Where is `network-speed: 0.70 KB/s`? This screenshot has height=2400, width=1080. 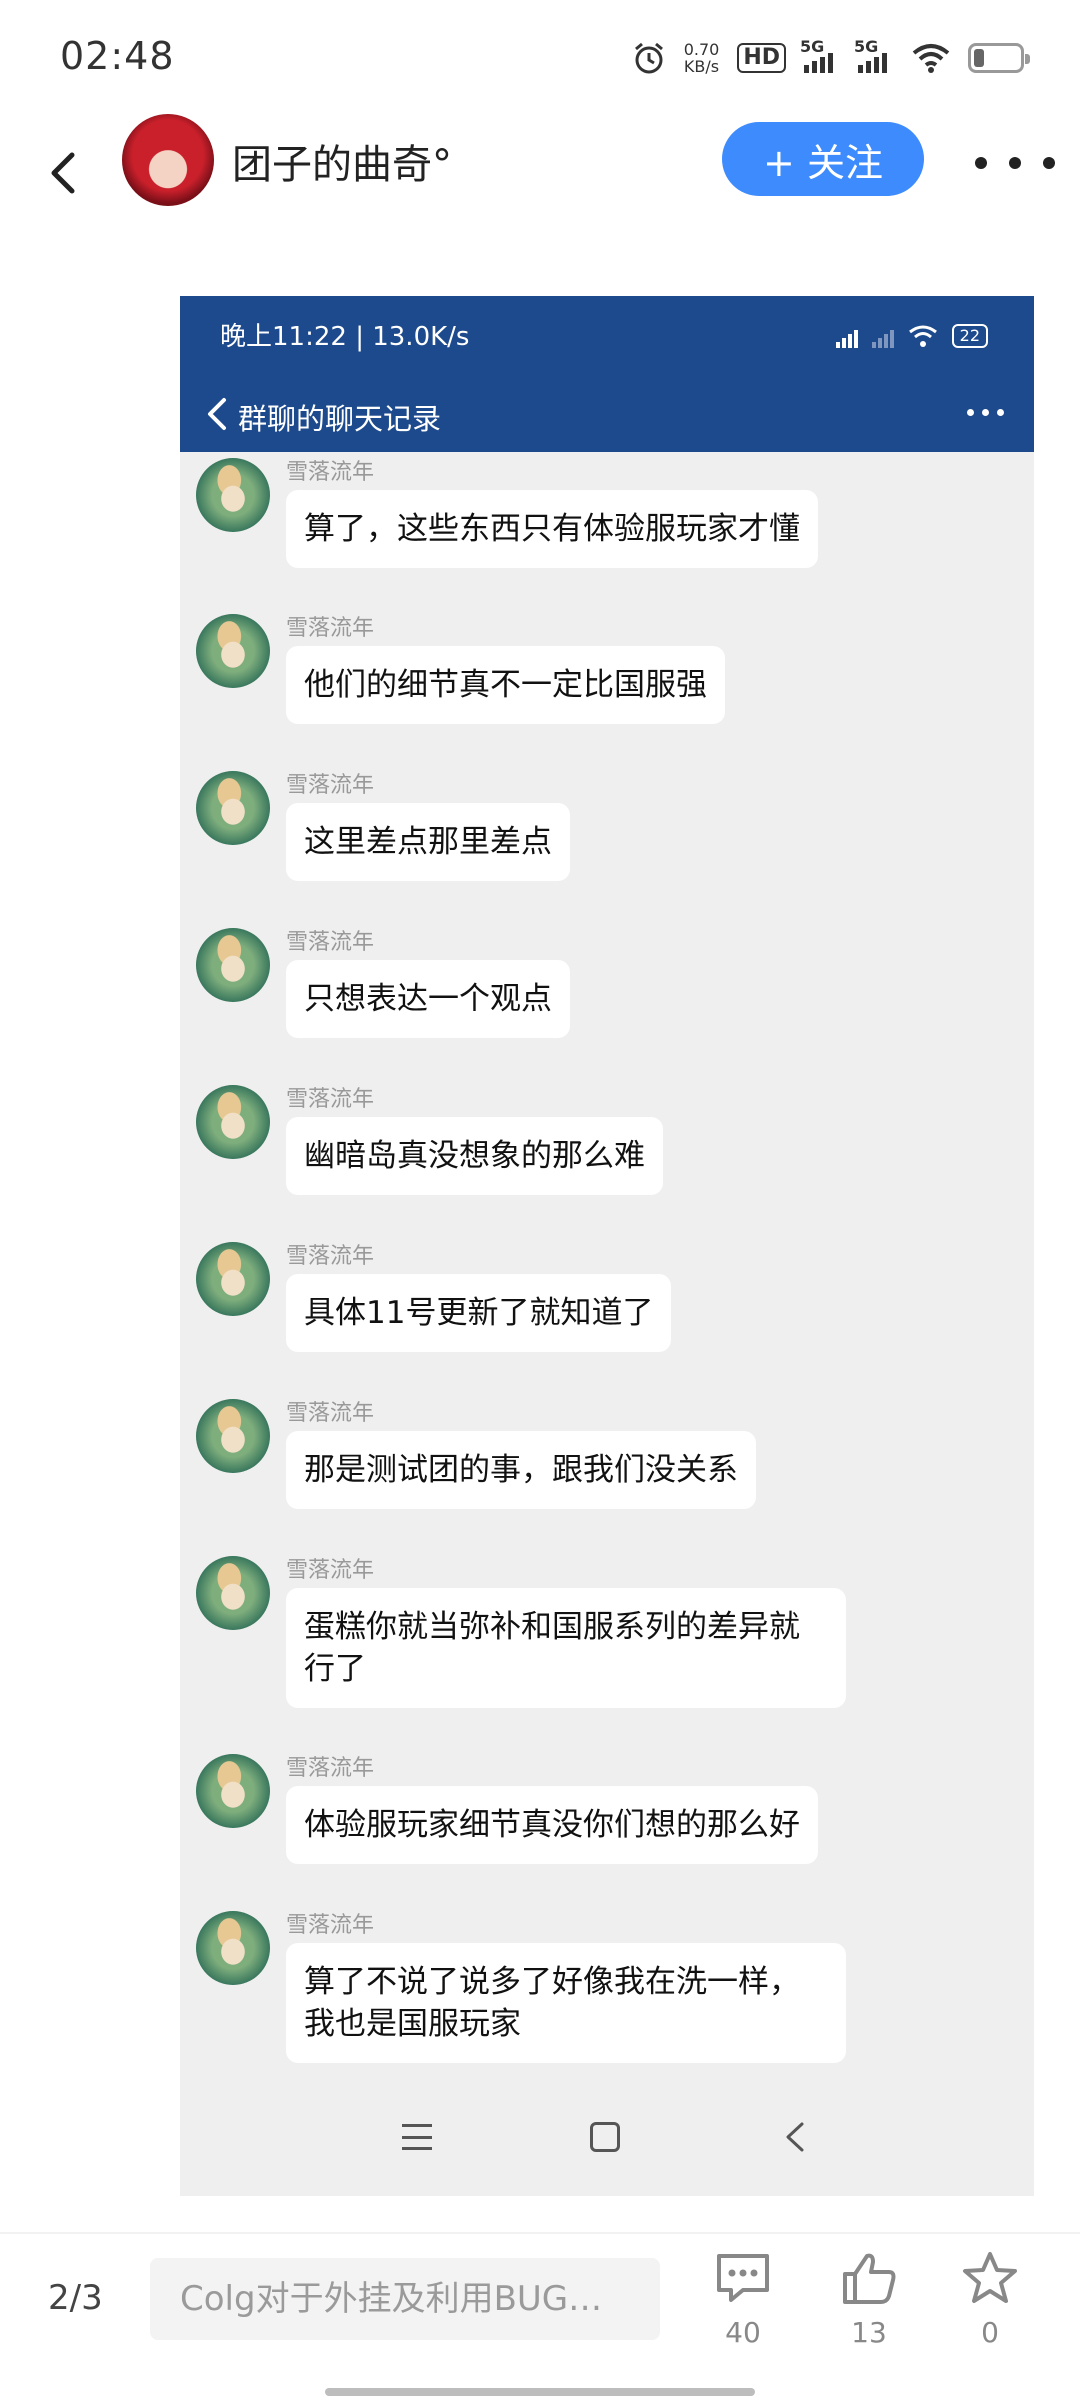
network-speed: 0.70 KB/s is located at coordinates (702, 58).